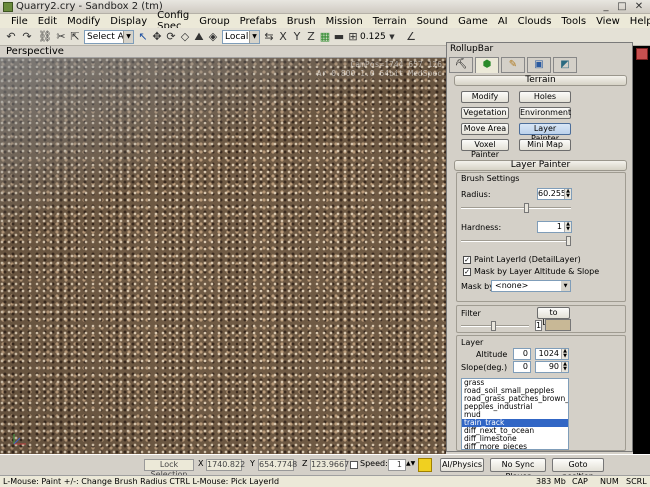 Image resolution: width=650 pixels, height=487 pixels. Describe the element at coordinates (545, 133) in the screenshot. I see `layer-painter-button: Layer Painter` at that location.